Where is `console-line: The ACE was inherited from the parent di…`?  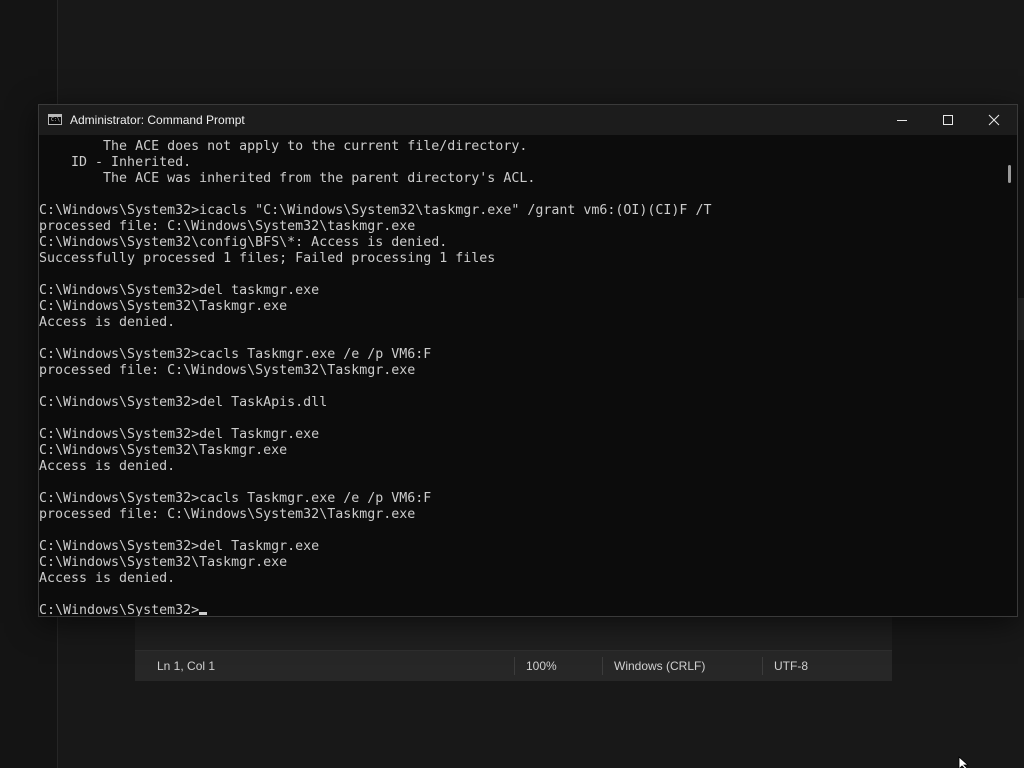 console-line: The ACE was inherited from the parent di… is located at coordinates (287, 178).